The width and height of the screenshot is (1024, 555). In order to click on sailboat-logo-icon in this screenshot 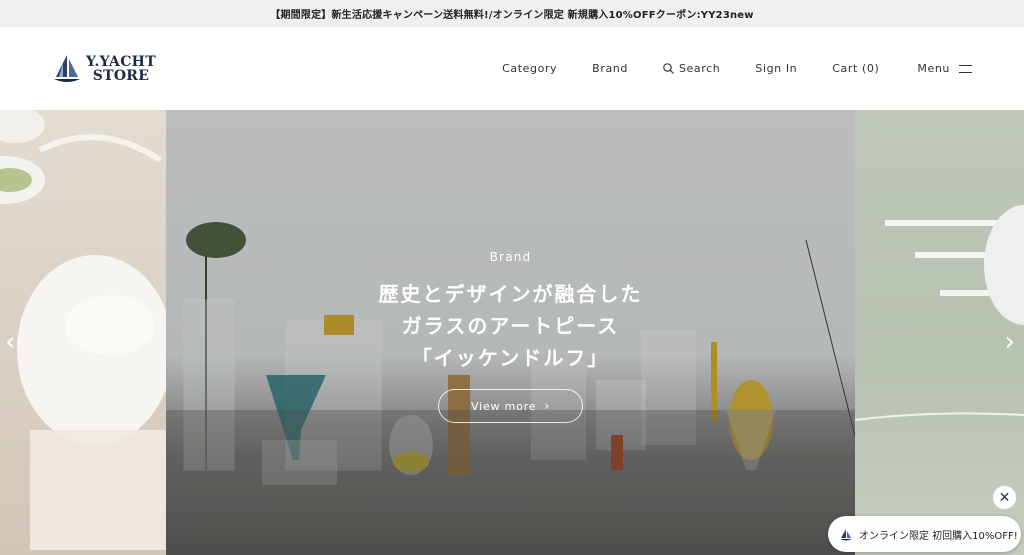, I will do `click(67, 68)`.